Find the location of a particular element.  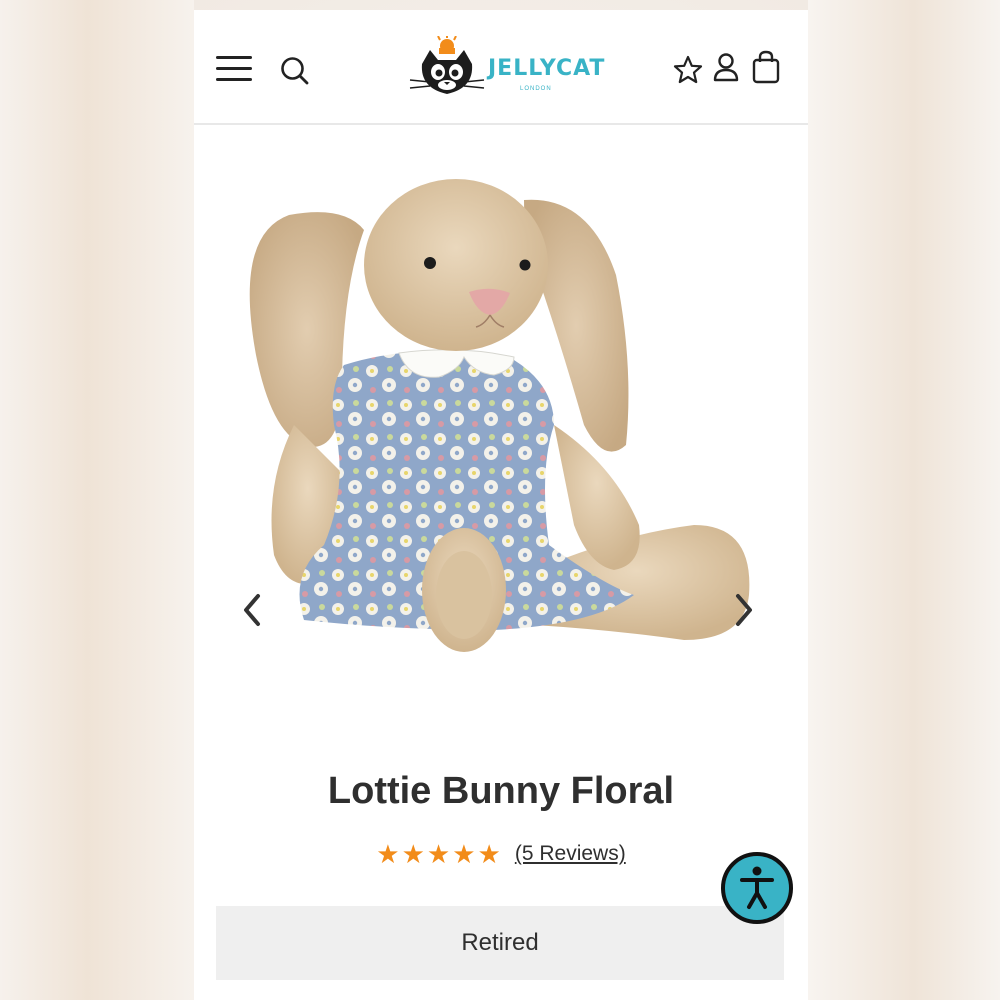

retired-status-button: Retired is located at coordinates (500, 943).